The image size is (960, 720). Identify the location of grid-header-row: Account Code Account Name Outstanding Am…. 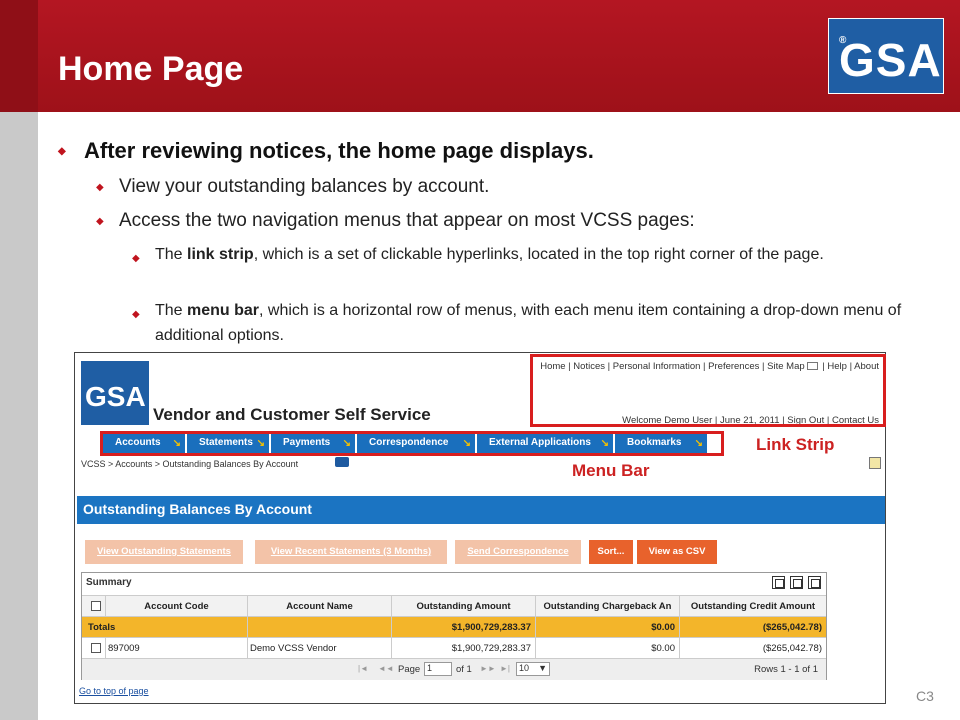
(454, 606).